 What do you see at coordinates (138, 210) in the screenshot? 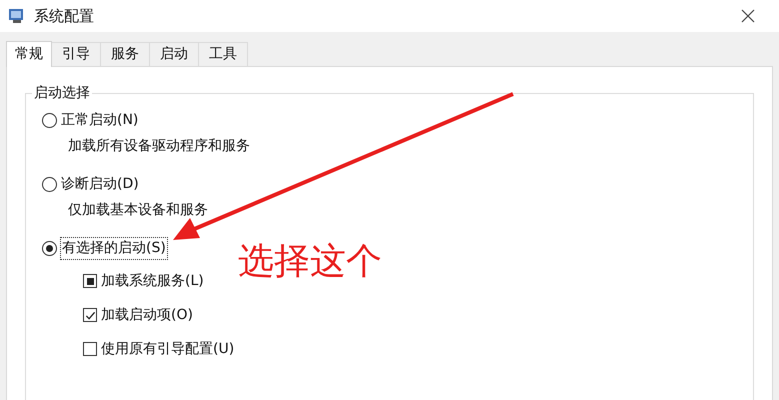
I see `option-description: 仅加载基本设备和服务` at bounding box center [138, 210].